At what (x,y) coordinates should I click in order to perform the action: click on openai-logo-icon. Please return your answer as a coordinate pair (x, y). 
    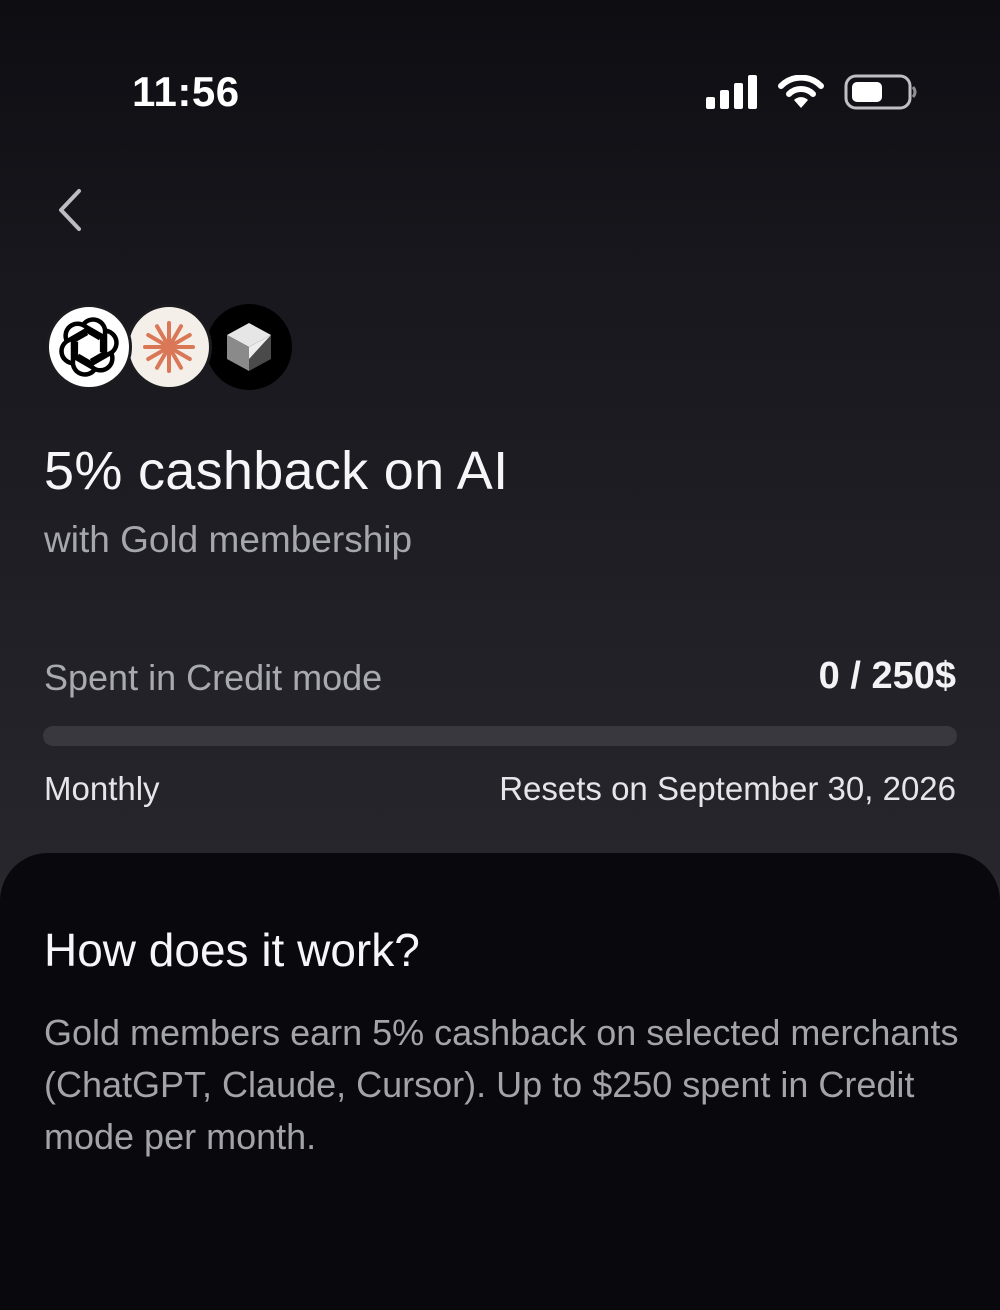
    Looking at the image, I should click on (89, 347).